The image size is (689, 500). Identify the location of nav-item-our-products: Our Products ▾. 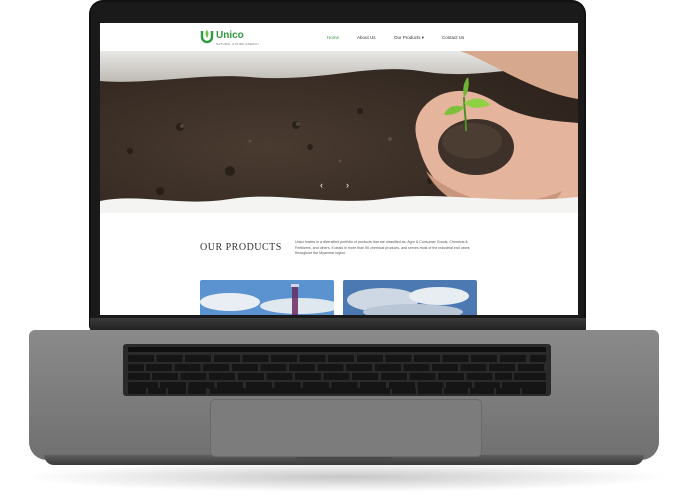
(409, 38).